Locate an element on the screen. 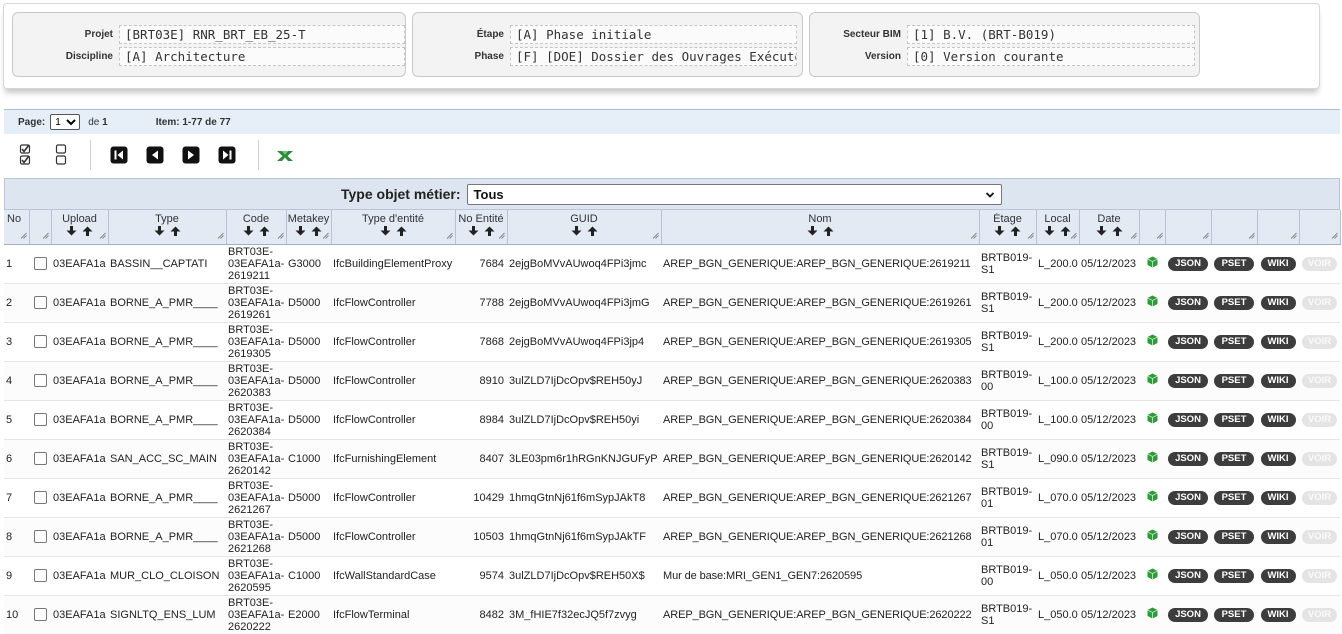 This screenshot has height=634, width=1342. col-type-entite: Type d'entité is located at coordinates (393, 227).